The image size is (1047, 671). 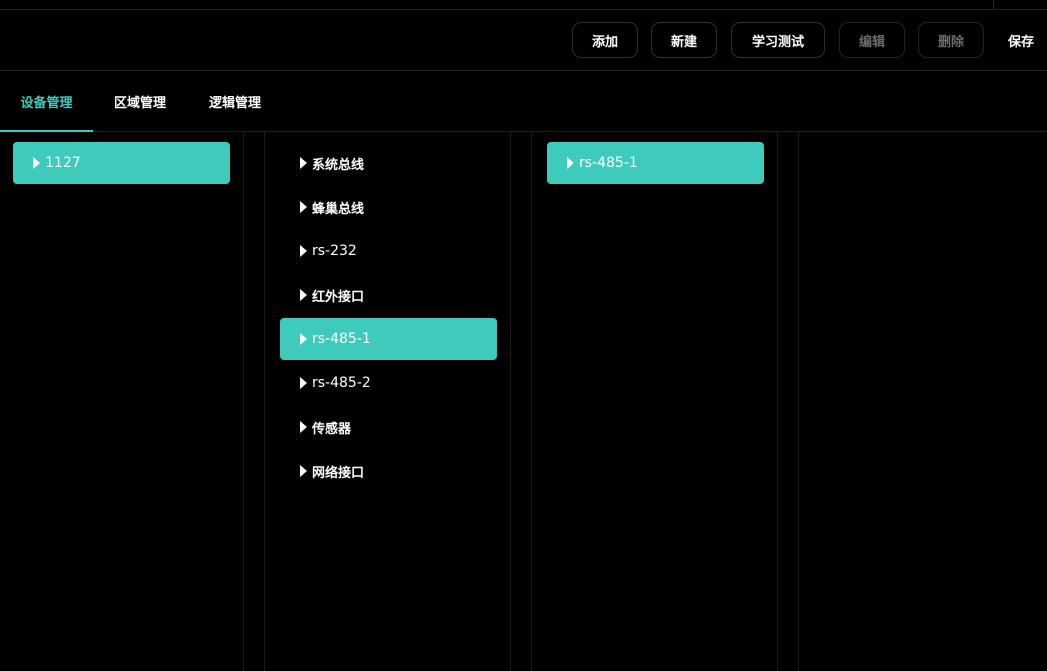 I want to click on tree-item-label: 传感器, so click(x=332, y=429).